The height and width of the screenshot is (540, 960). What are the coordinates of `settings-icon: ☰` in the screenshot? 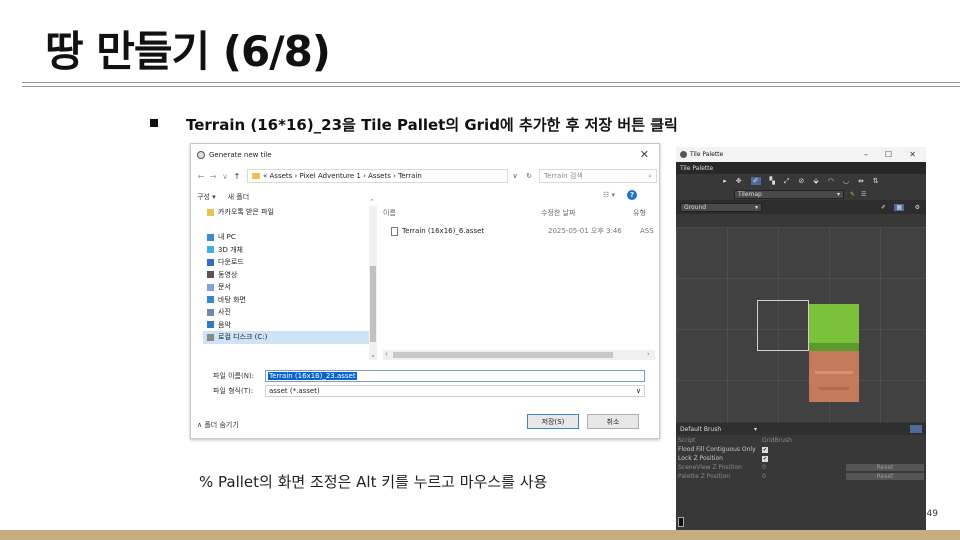 It's located at (863, 194).